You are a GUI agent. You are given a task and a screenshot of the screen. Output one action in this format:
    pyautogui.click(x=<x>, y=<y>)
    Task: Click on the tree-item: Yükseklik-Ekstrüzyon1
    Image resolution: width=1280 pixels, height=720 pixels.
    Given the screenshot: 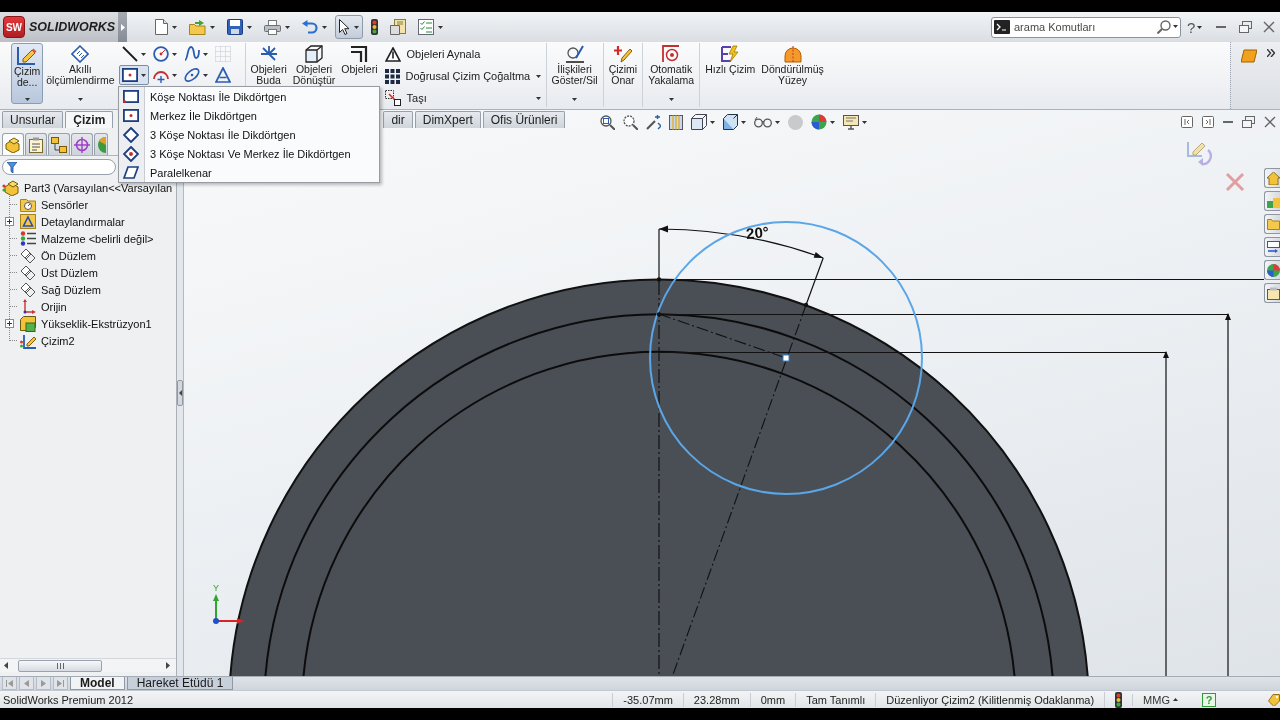 What is the action you would take?
    pyautogui.click(x=96, y=323)
    